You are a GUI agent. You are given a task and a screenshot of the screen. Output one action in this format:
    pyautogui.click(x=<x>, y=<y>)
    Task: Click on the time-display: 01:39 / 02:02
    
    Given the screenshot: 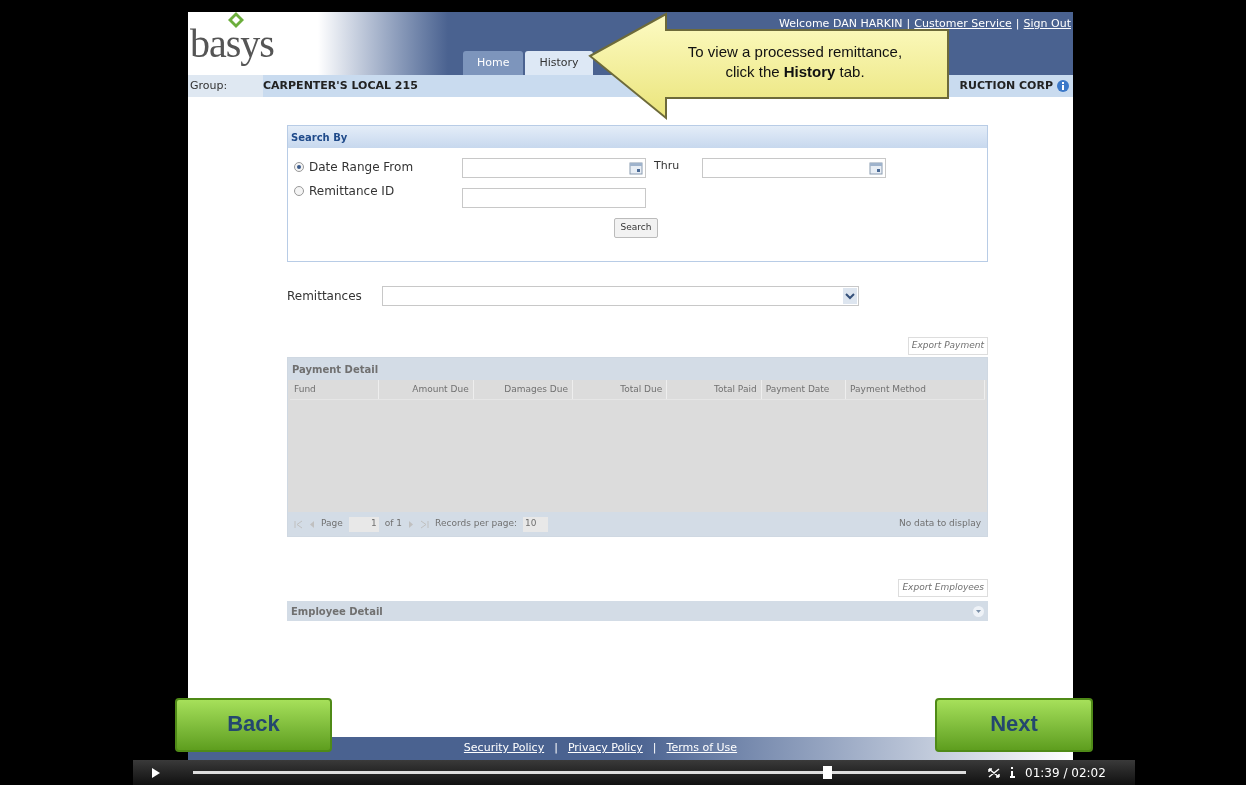 What is the action you would take?
    pyautogui.click(x=1065, y=773)
    